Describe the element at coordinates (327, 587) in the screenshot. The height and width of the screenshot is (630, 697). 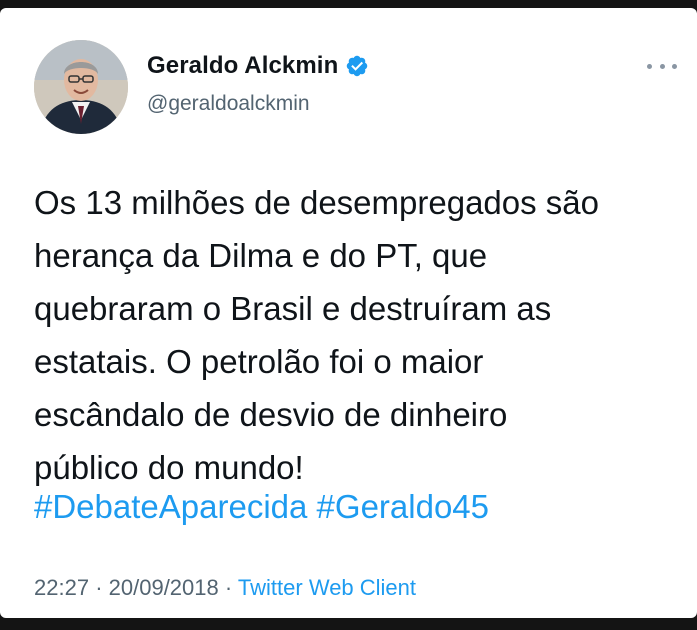
I see `client-link: Twitter Web Client` at that location.